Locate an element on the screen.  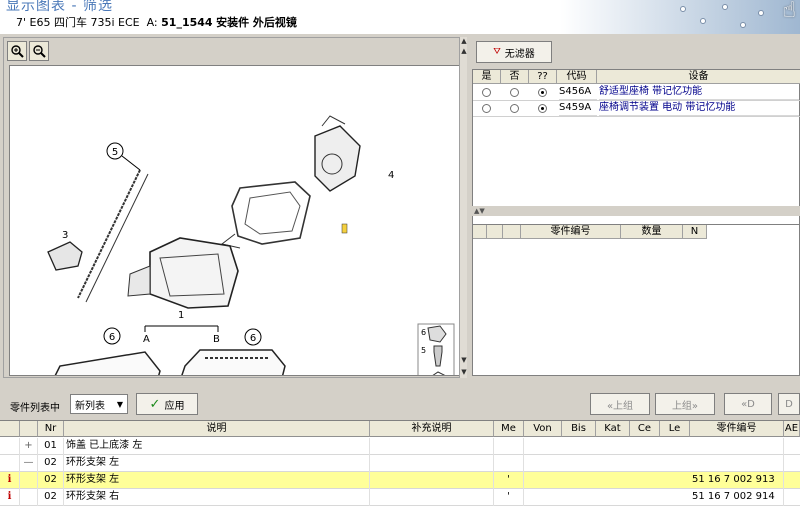
next-d-button: D is located at coordinates (789, 404).